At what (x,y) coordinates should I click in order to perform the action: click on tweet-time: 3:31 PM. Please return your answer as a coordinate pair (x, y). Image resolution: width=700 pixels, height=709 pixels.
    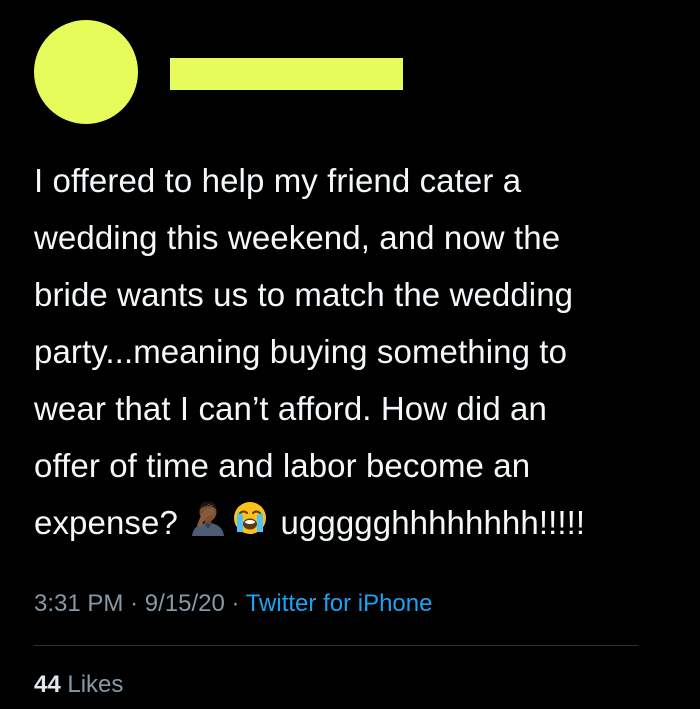
    Looking at the image, I should click on (79, 603).